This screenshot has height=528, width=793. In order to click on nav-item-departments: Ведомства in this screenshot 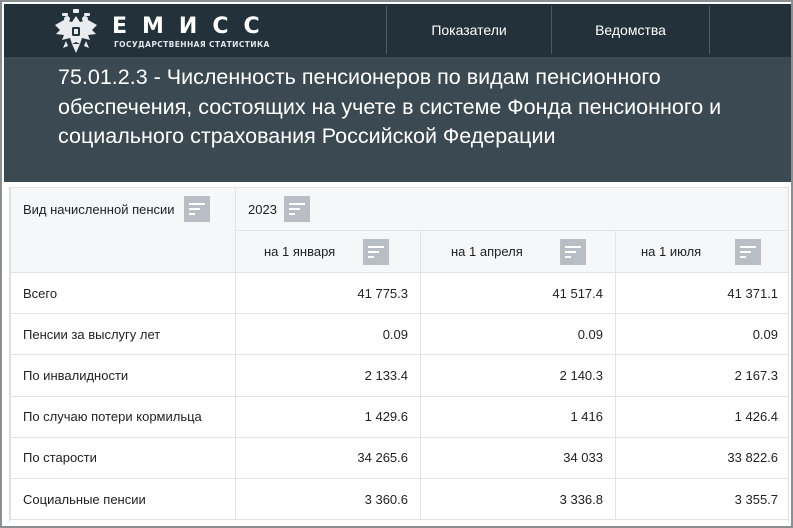, I will do `click(630, 30)`.